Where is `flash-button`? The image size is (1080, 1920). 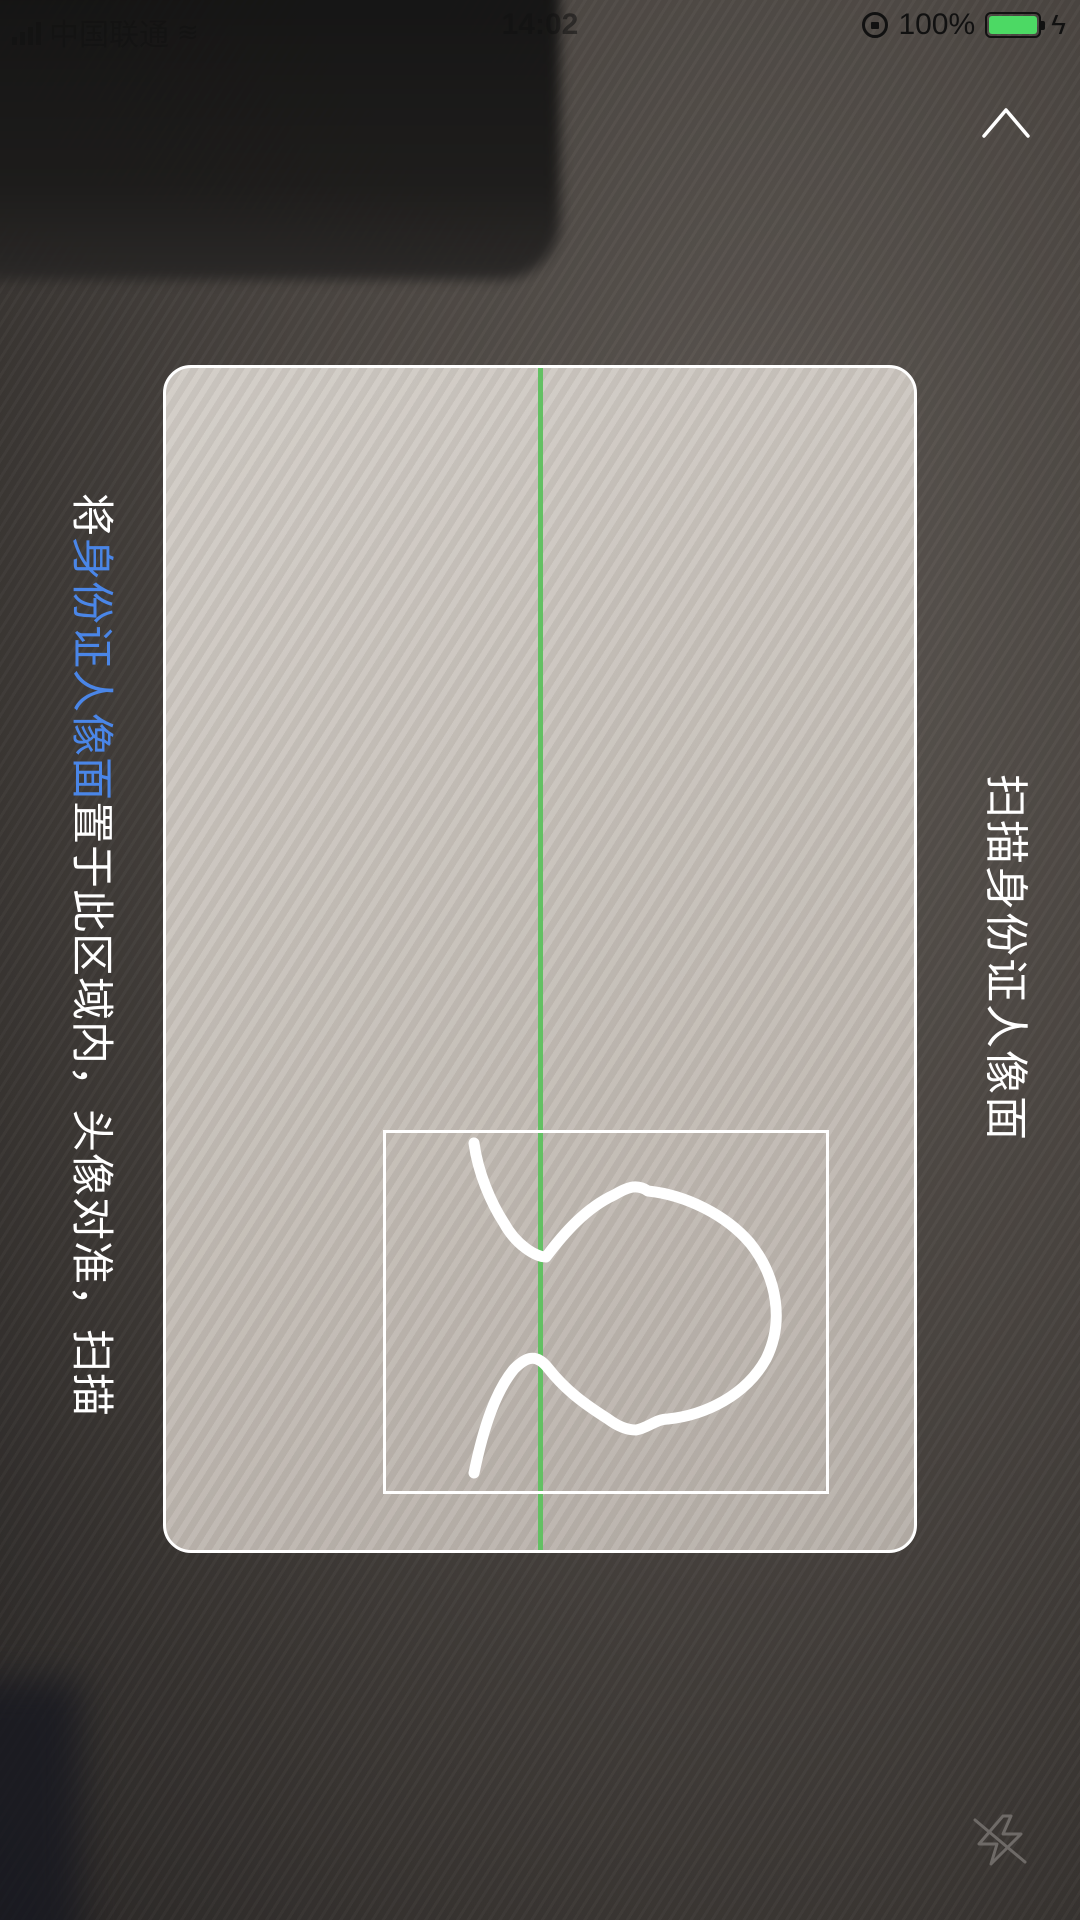 flash-button is located at coordinates (1000, 1840).